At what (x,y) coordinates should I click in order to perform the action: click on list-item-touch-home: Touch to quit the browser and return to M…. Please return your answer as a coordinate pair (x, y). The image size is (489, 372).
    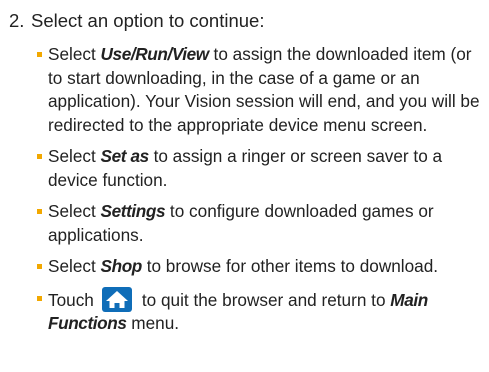
    Looking at the image, I should click on (261, 311).